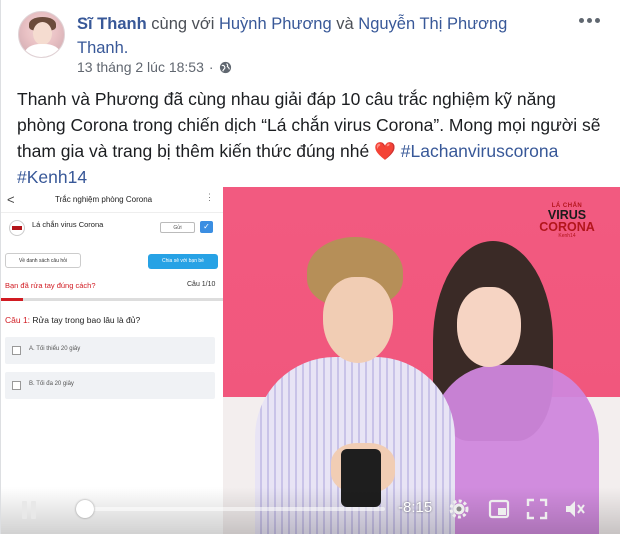 The width and height of the screenshot is (620, 534). Describe the element at coordinates (183, 261) in the screenshot. I see `share-button: Chia sẻ với bạn bè` at that location.